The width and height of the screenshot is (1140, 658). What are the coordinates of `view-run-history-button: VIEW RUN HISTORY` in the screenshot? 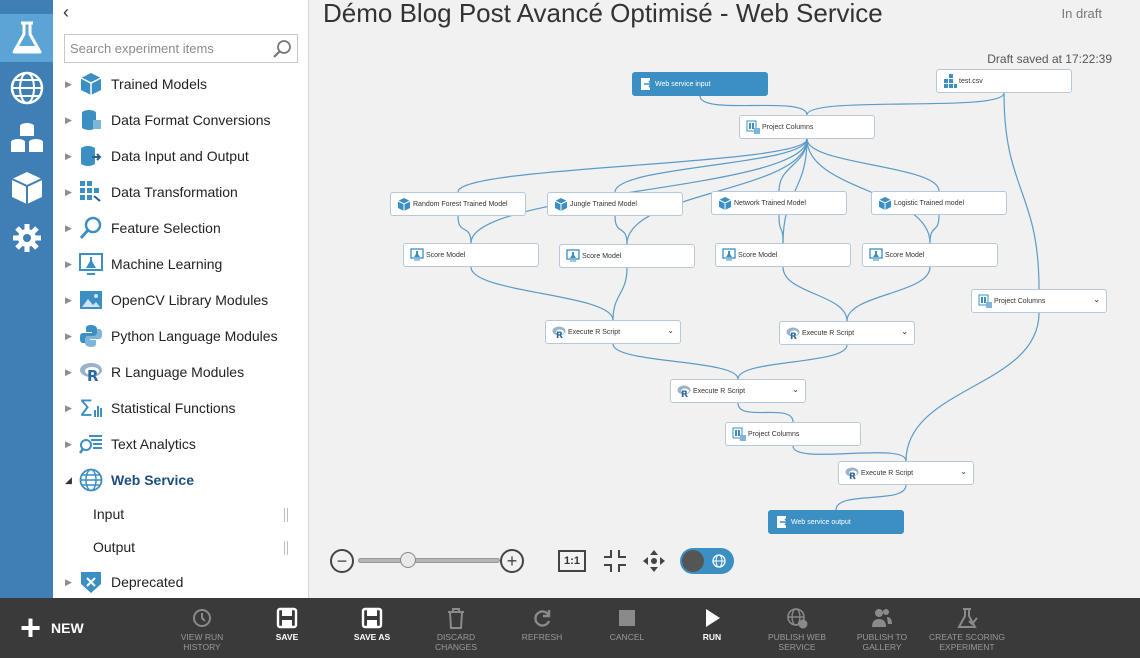 It's located at (202, 629).